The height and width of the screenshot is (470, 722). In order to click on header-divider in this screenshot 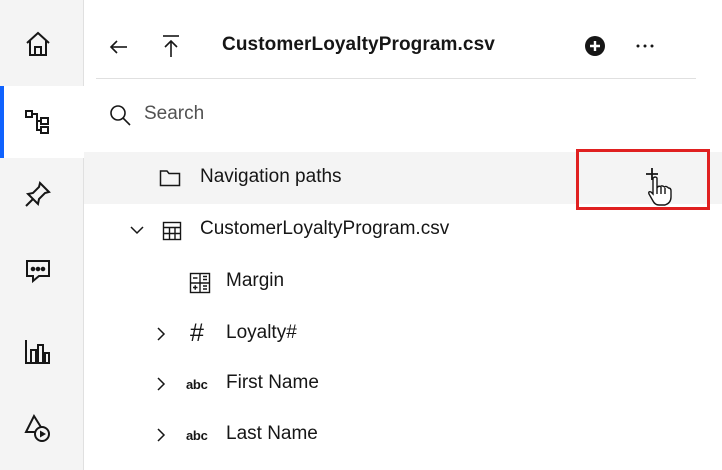, I will do `click(396, 78)`.